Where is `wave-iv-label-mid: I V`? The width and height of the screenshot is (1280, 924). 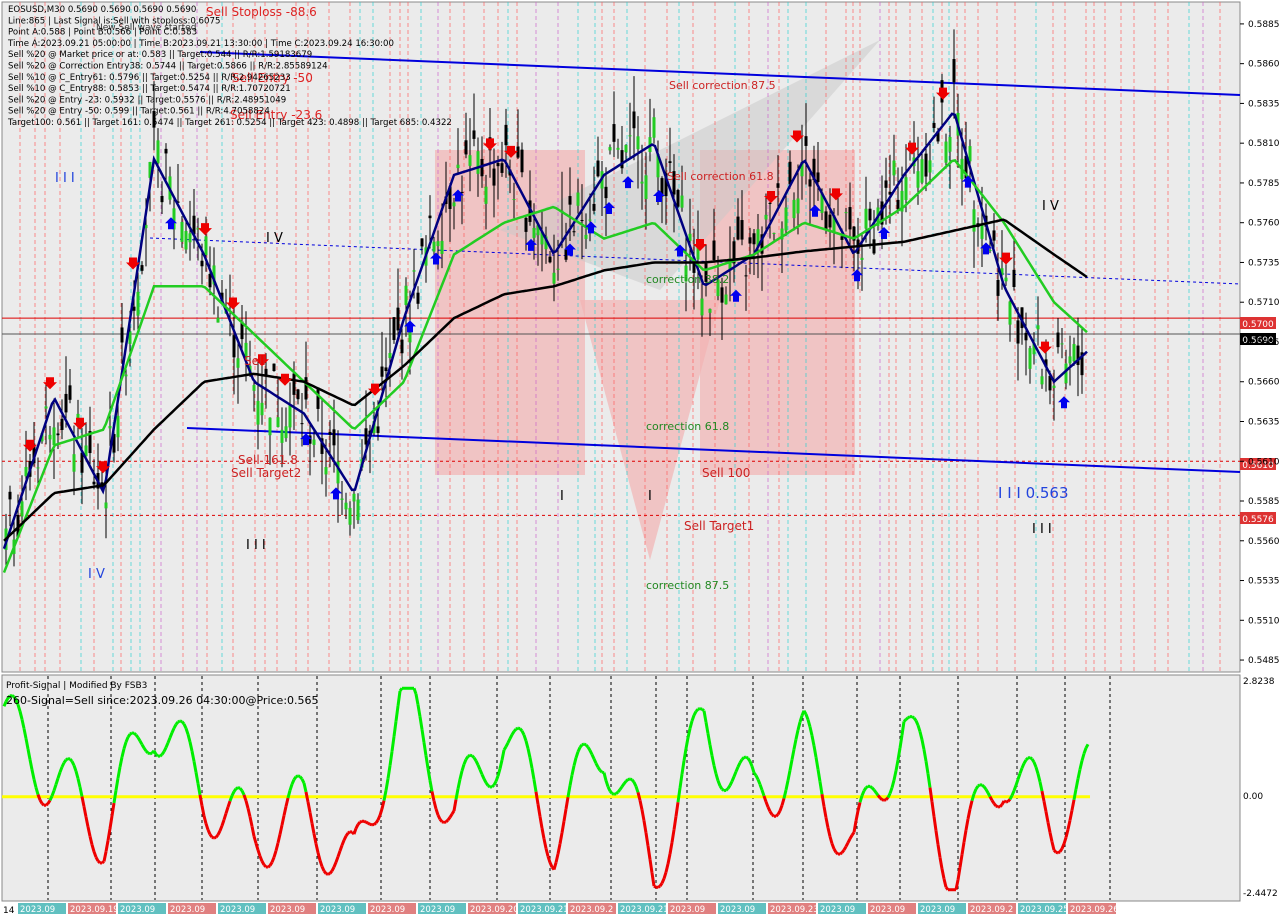
wave-iv-label-mid: I V is located at coordinates (274, 238).